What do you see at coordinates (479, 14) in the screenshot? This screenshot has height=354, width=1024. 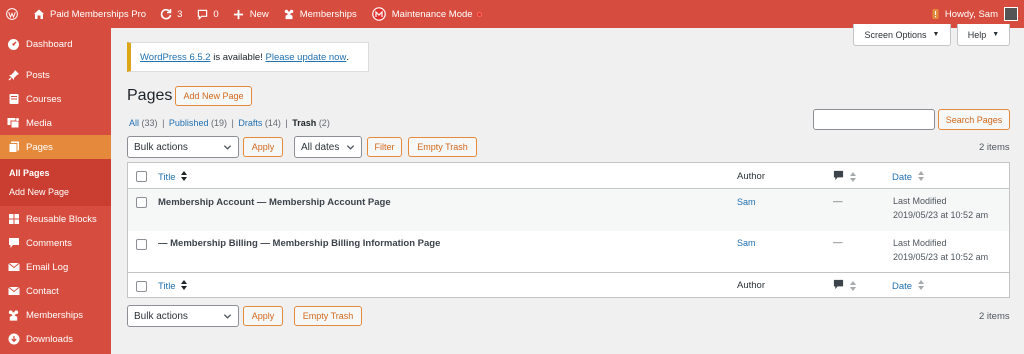 I see `maintenance-status-dot` at bounding box center [479, 14].